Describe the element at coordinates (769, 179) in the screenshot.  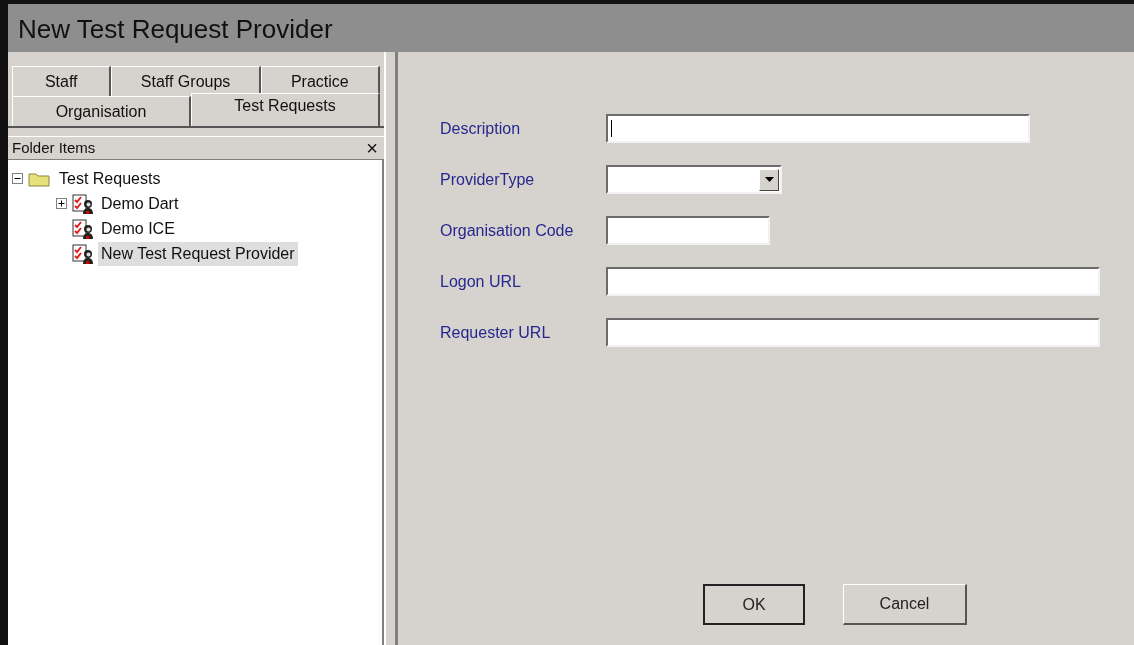
I see `dropdown-arrow-icon` at that location.